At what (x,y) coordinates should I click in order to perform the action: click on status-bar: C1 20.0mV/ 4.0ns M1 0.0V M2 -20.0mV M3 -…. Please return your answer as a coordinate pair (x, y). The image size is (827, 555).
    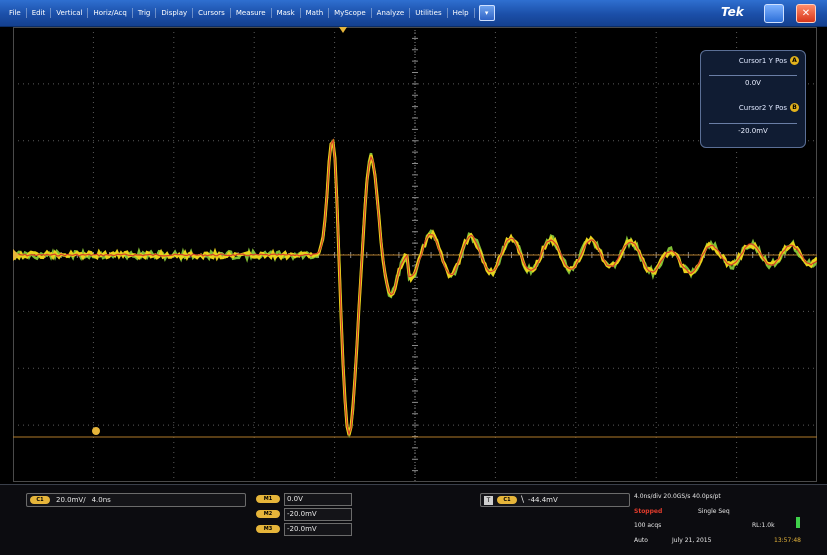
    Looking at the image, I should click on (413, 519).